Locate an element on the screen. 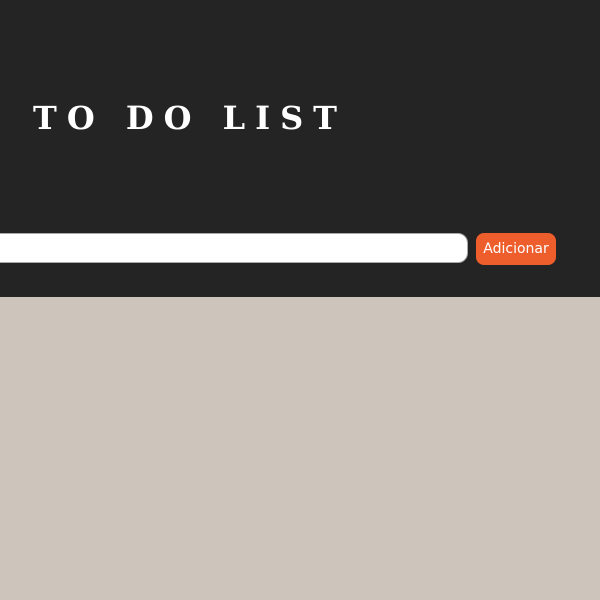 Image resolution: width=600 pixels, height=600 pixels. task-input is located at coordinates (234, 248).